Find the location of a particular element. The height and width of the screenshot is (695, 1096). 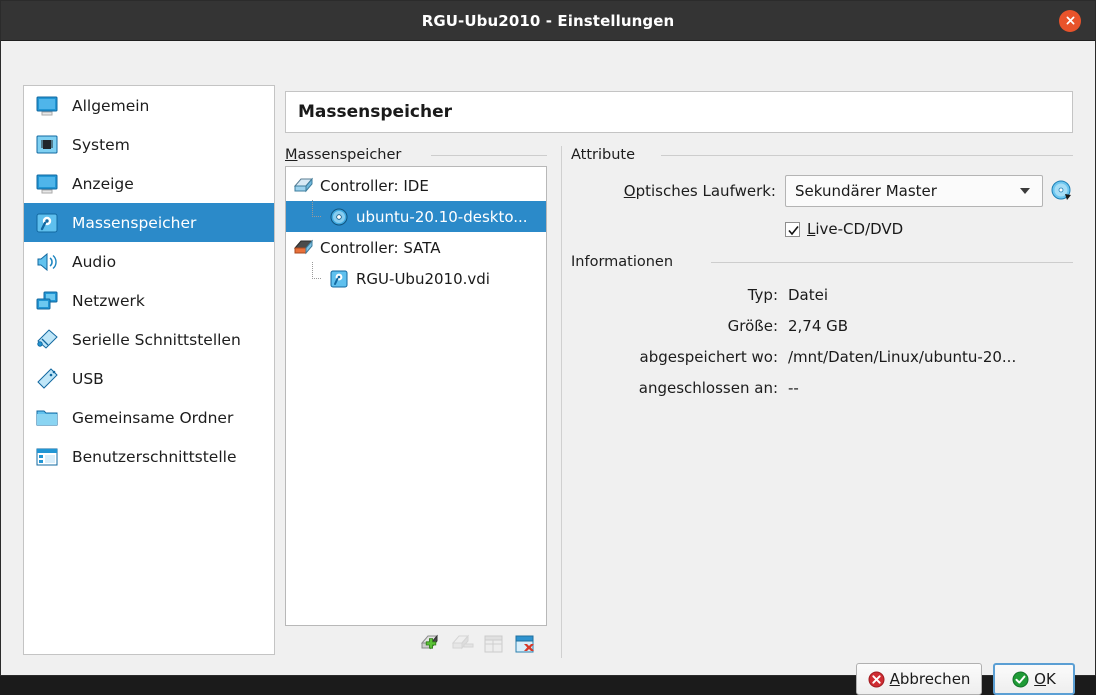

cancel-button-label: Abbrechen is located at coordinates (930, 679).